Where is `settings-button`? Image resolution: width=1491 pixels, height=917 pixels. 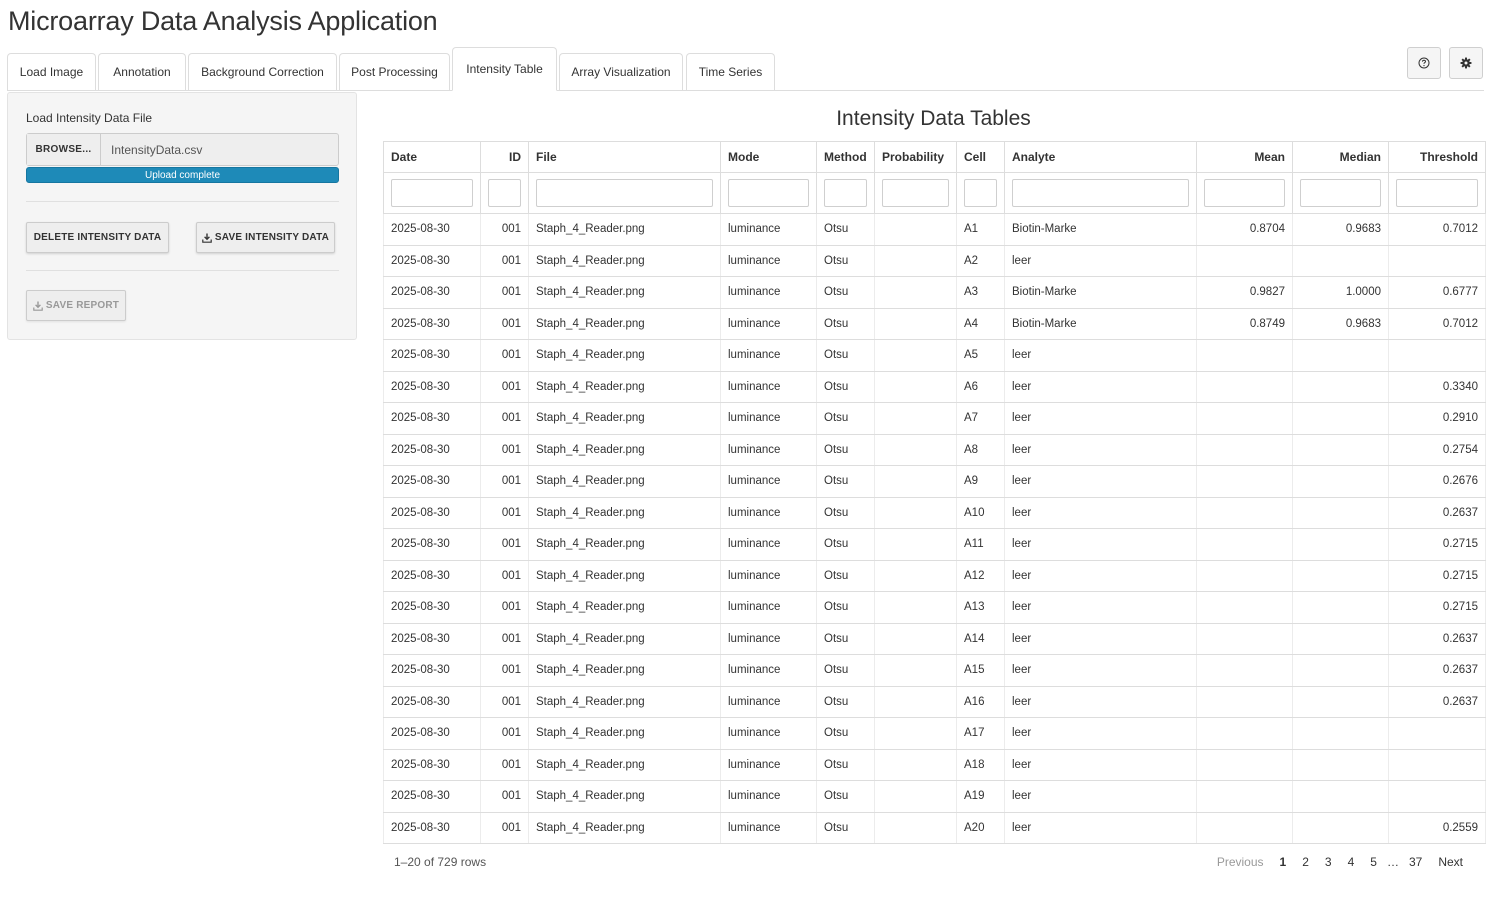 settings-button is located at coordinates (1466, 63).